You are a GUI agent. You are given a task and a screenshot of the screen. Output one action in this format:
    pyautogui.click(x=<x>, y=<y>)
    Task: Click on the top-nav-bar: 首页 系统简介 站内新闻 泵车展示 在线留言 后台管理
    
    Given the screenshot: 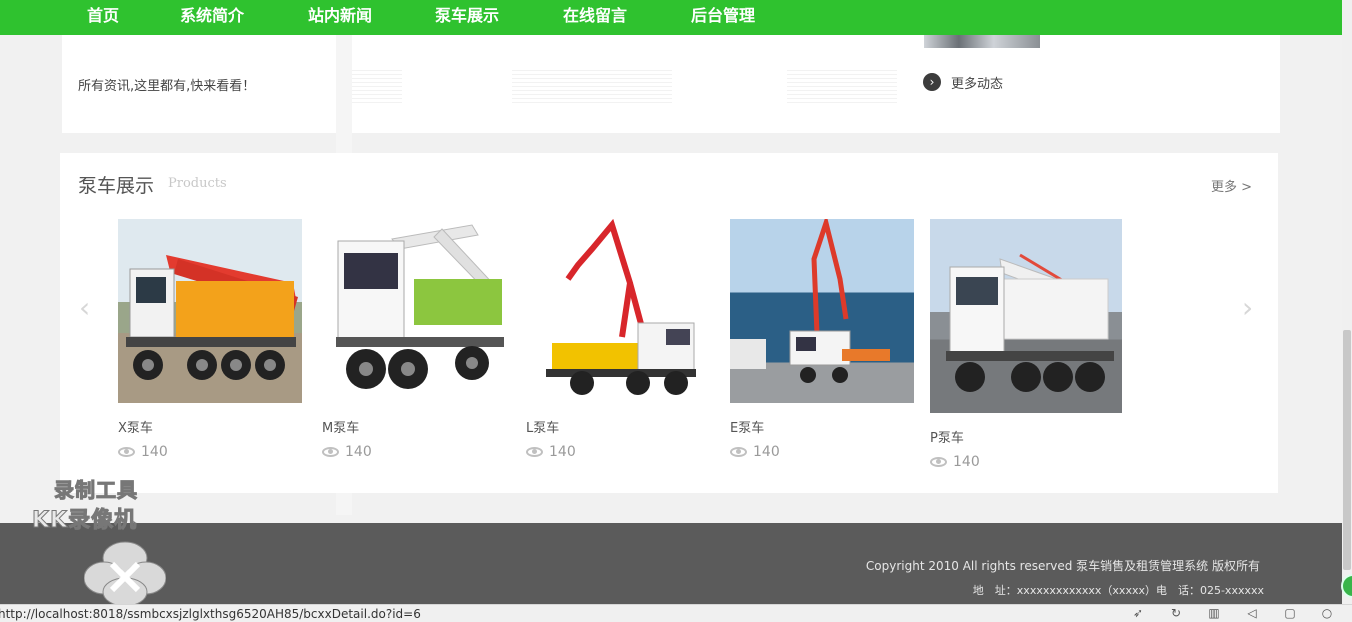 What is the action you would take?
    pyautogui.click(x=671, y=17)
    